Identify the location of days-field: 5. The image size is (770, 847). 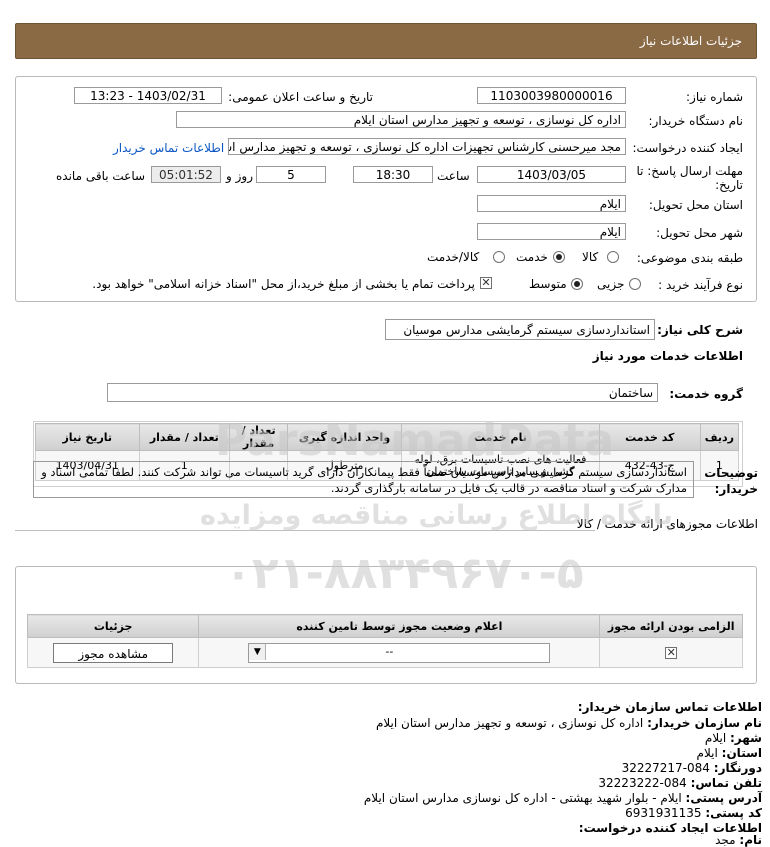
(291, 174).